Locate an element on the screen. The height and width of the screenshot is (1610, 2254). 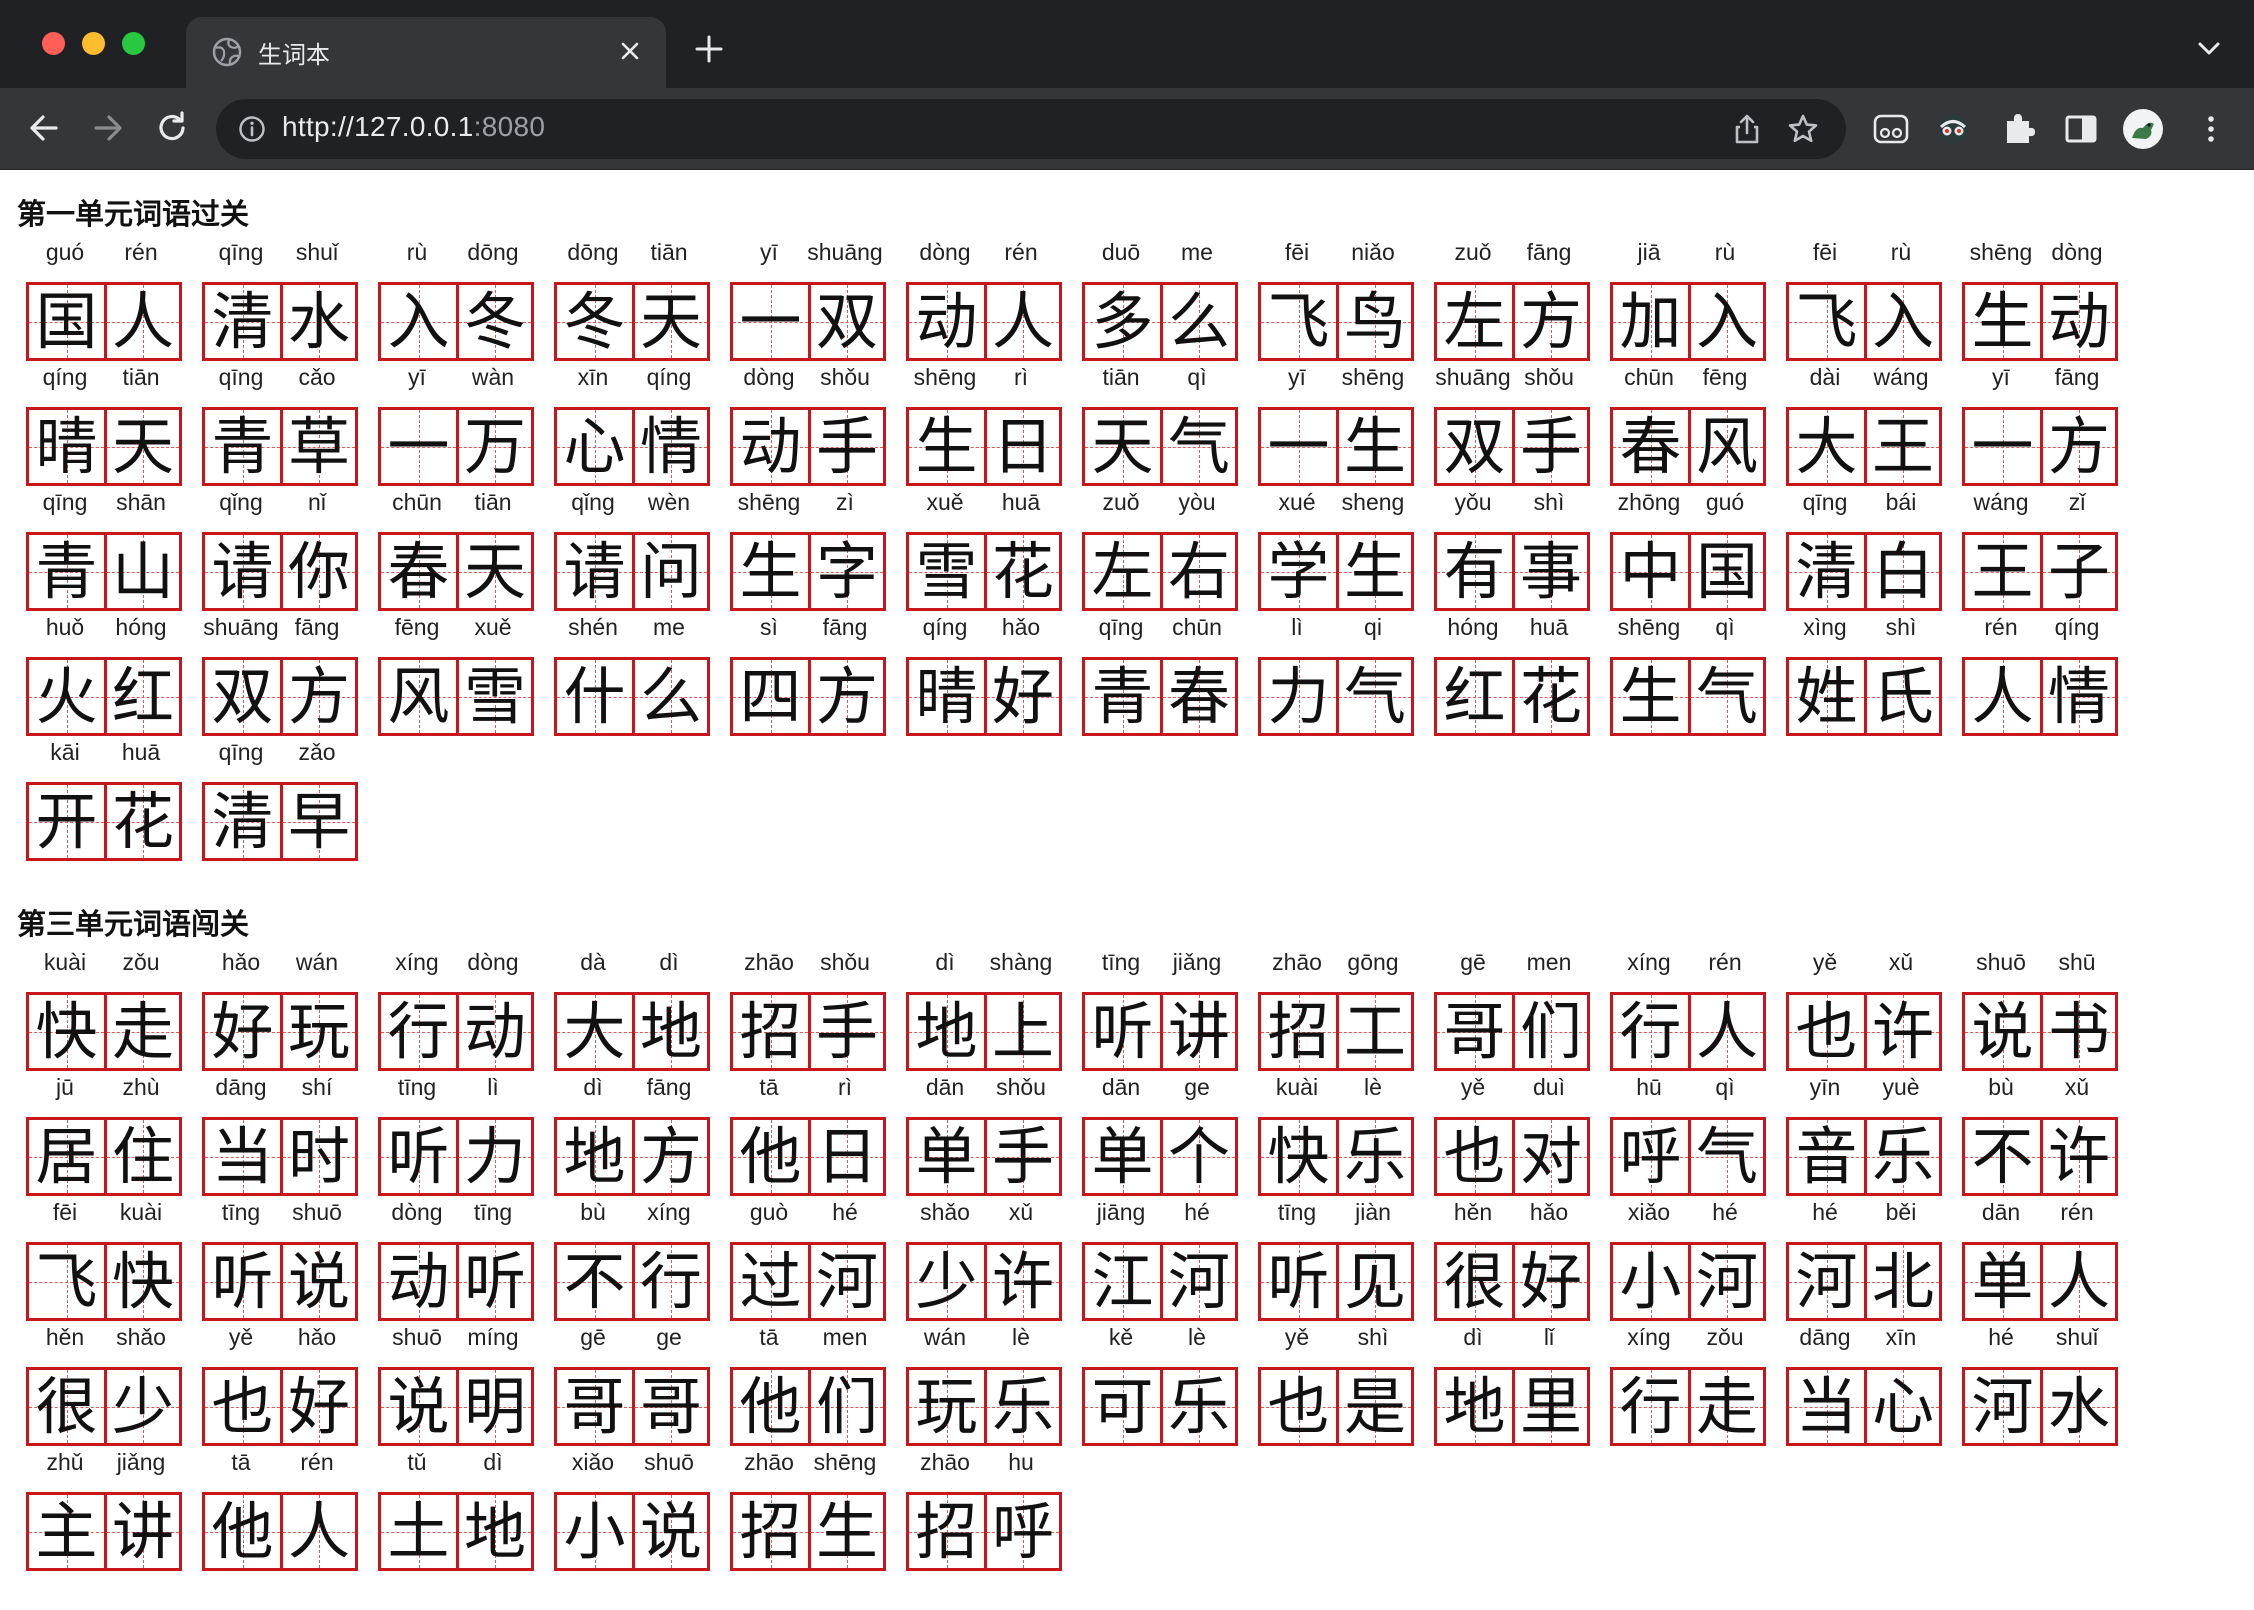
tianzige-cell: 日 is located at coordinates (1021, 446).